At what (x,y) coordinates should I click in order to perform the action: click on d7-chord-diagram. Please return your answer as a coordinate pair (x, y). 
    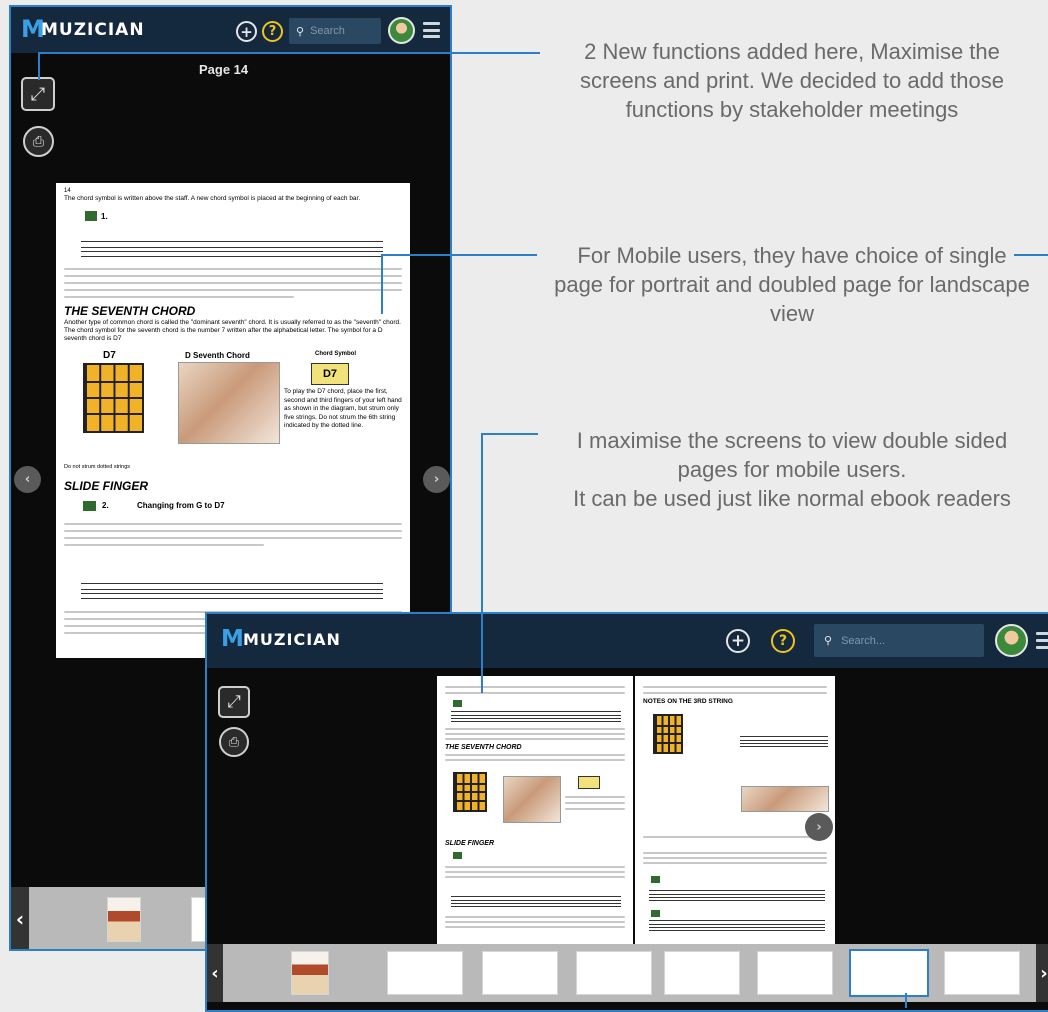
    Looking at the image, I should click on (113, 398).